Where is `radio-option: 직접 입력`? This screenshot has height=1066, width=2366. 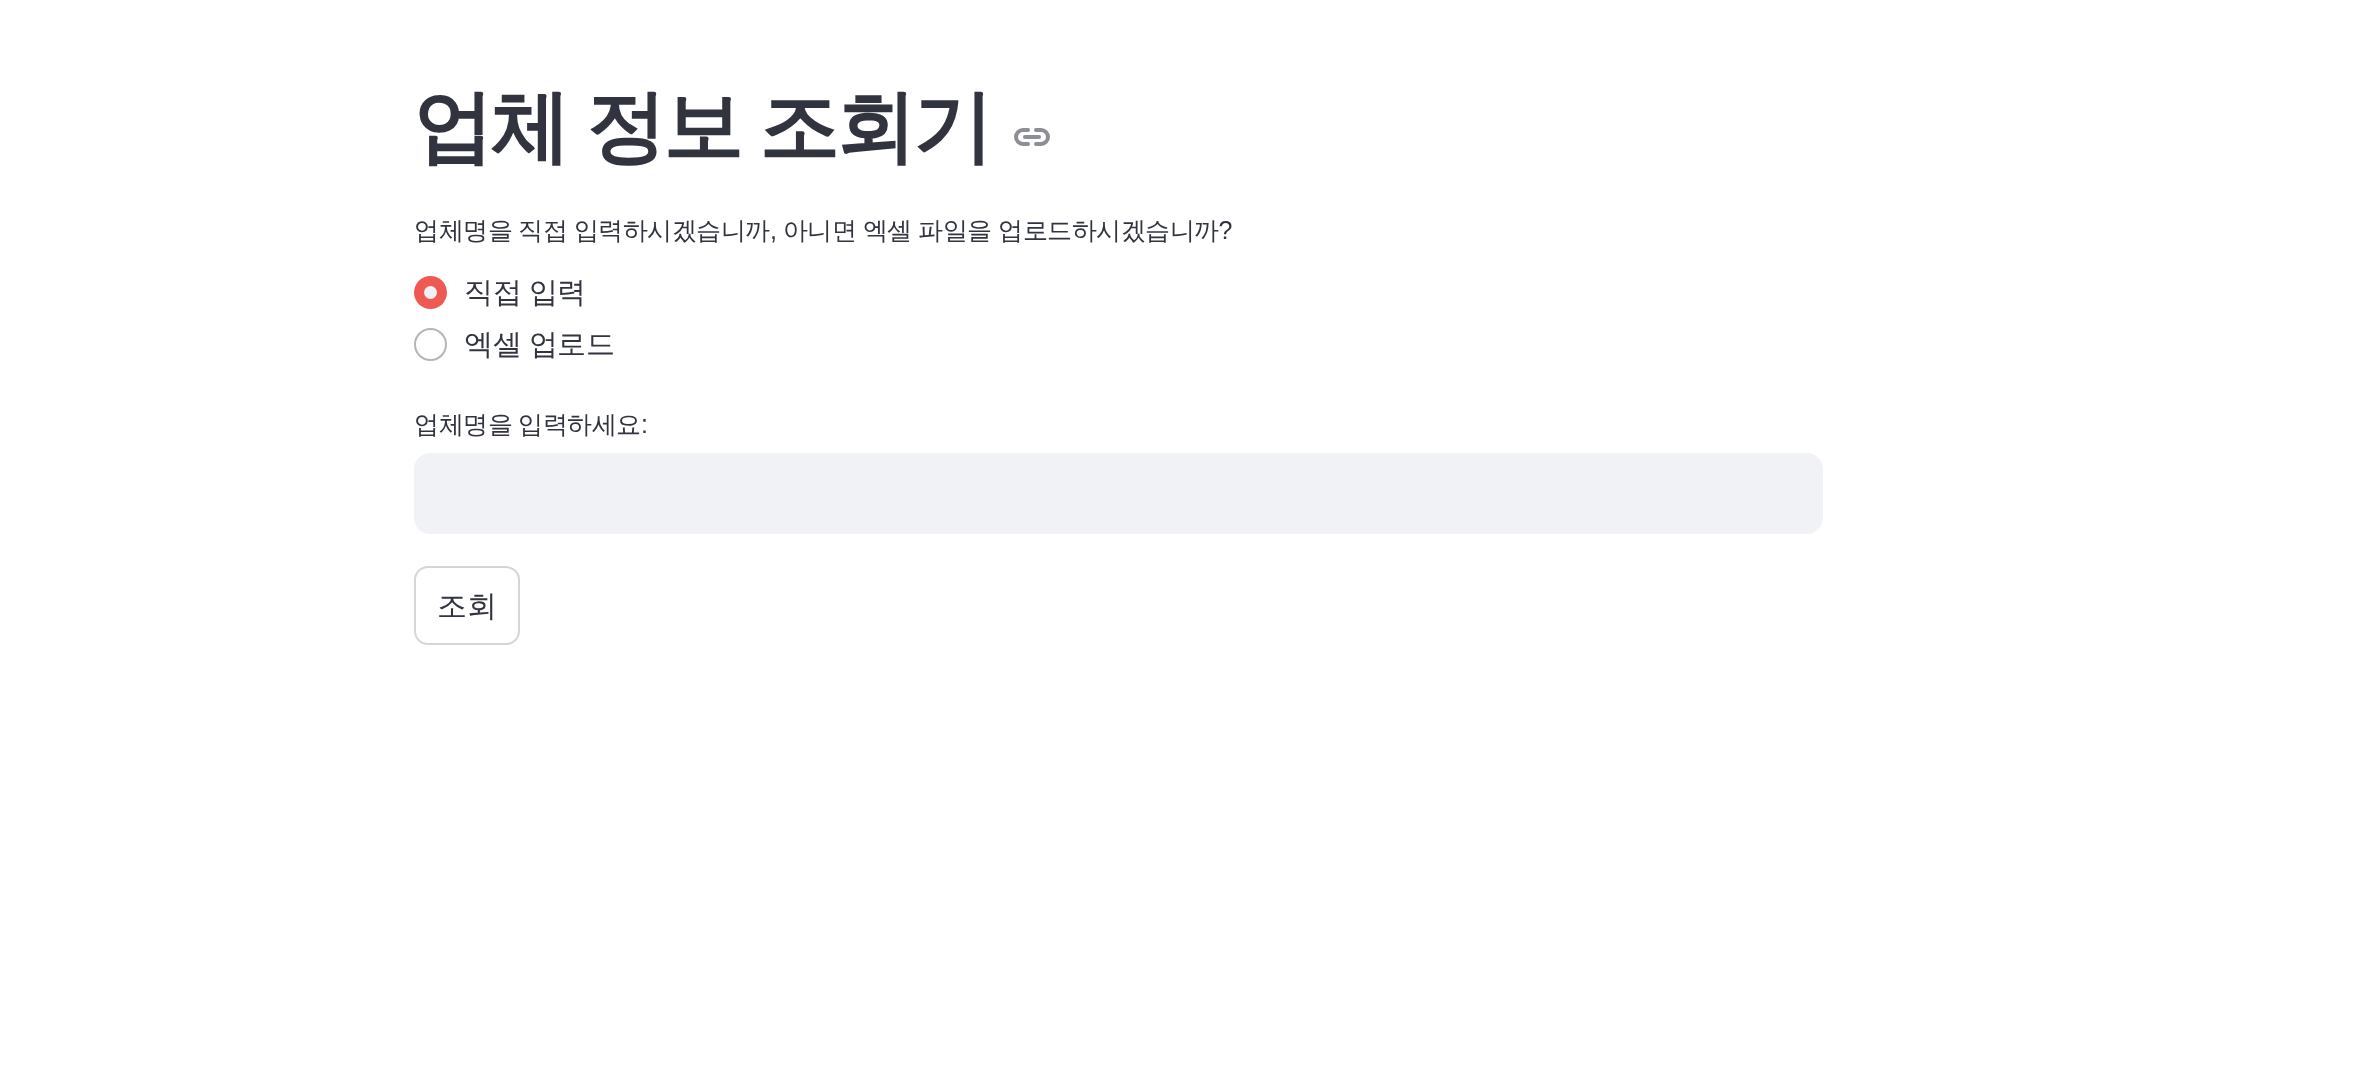
radio-option: 직접 입력 is located at coordinates (500, 292).